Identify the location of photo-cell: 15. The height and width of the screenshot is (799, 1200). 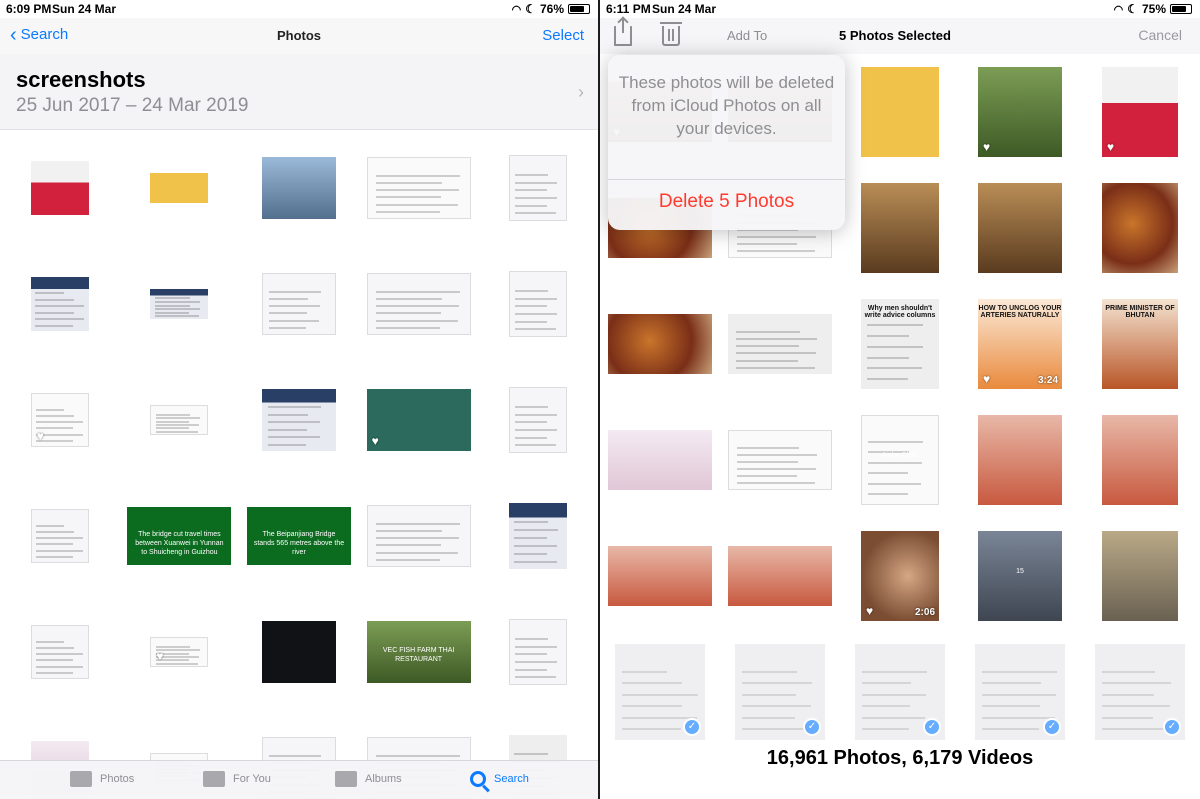
(1020, 576).